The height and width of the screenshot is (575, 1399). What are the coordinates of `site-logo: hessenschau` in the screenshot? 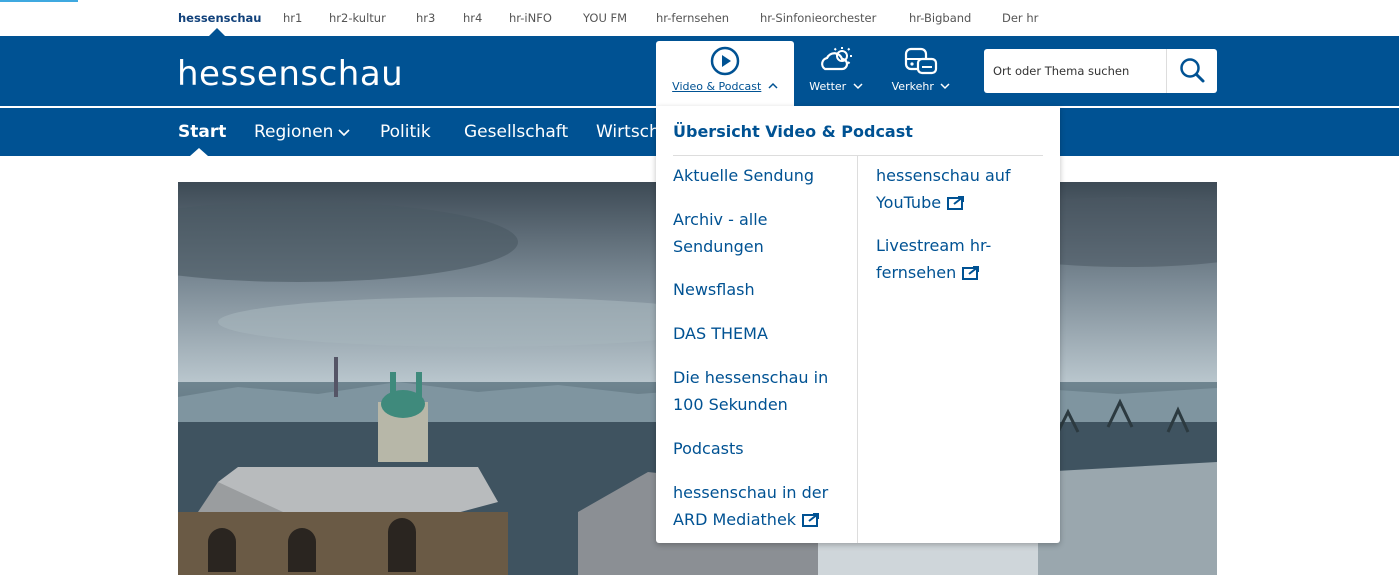 It's located at (290, 74).